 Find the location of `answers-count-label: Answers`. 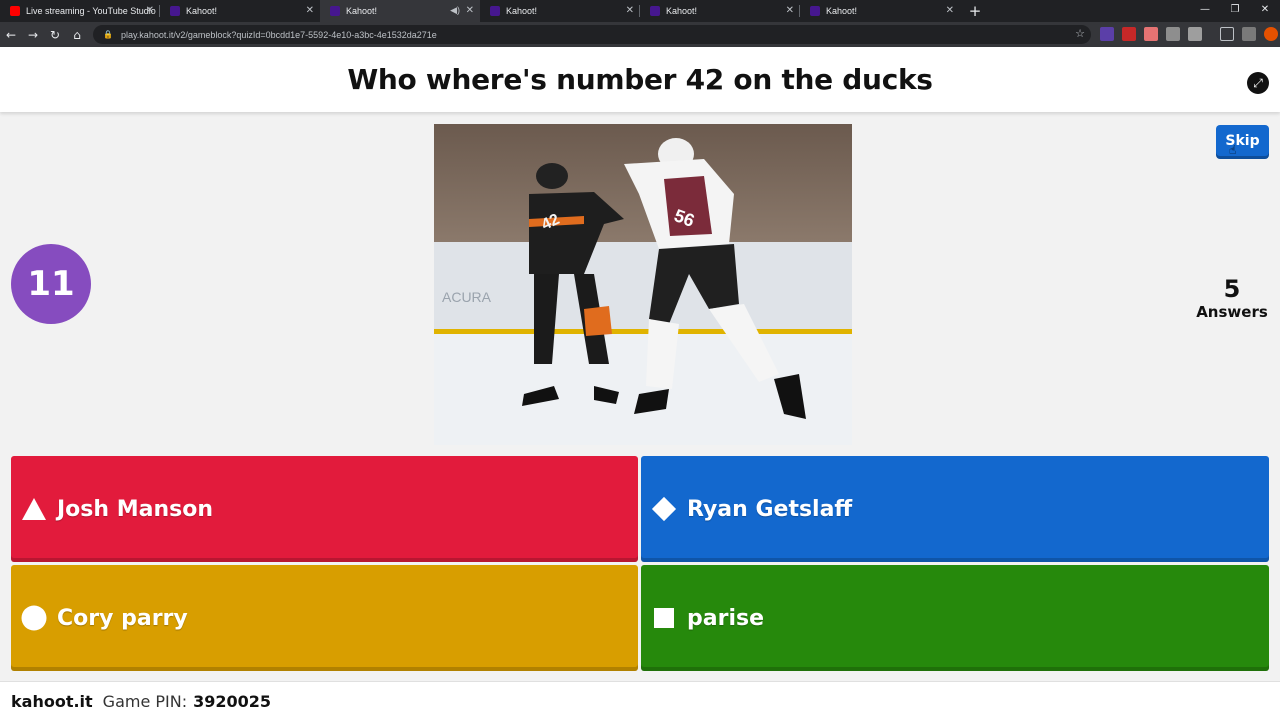

answers-count-label: Answers is located at coordinates (1232, 312).